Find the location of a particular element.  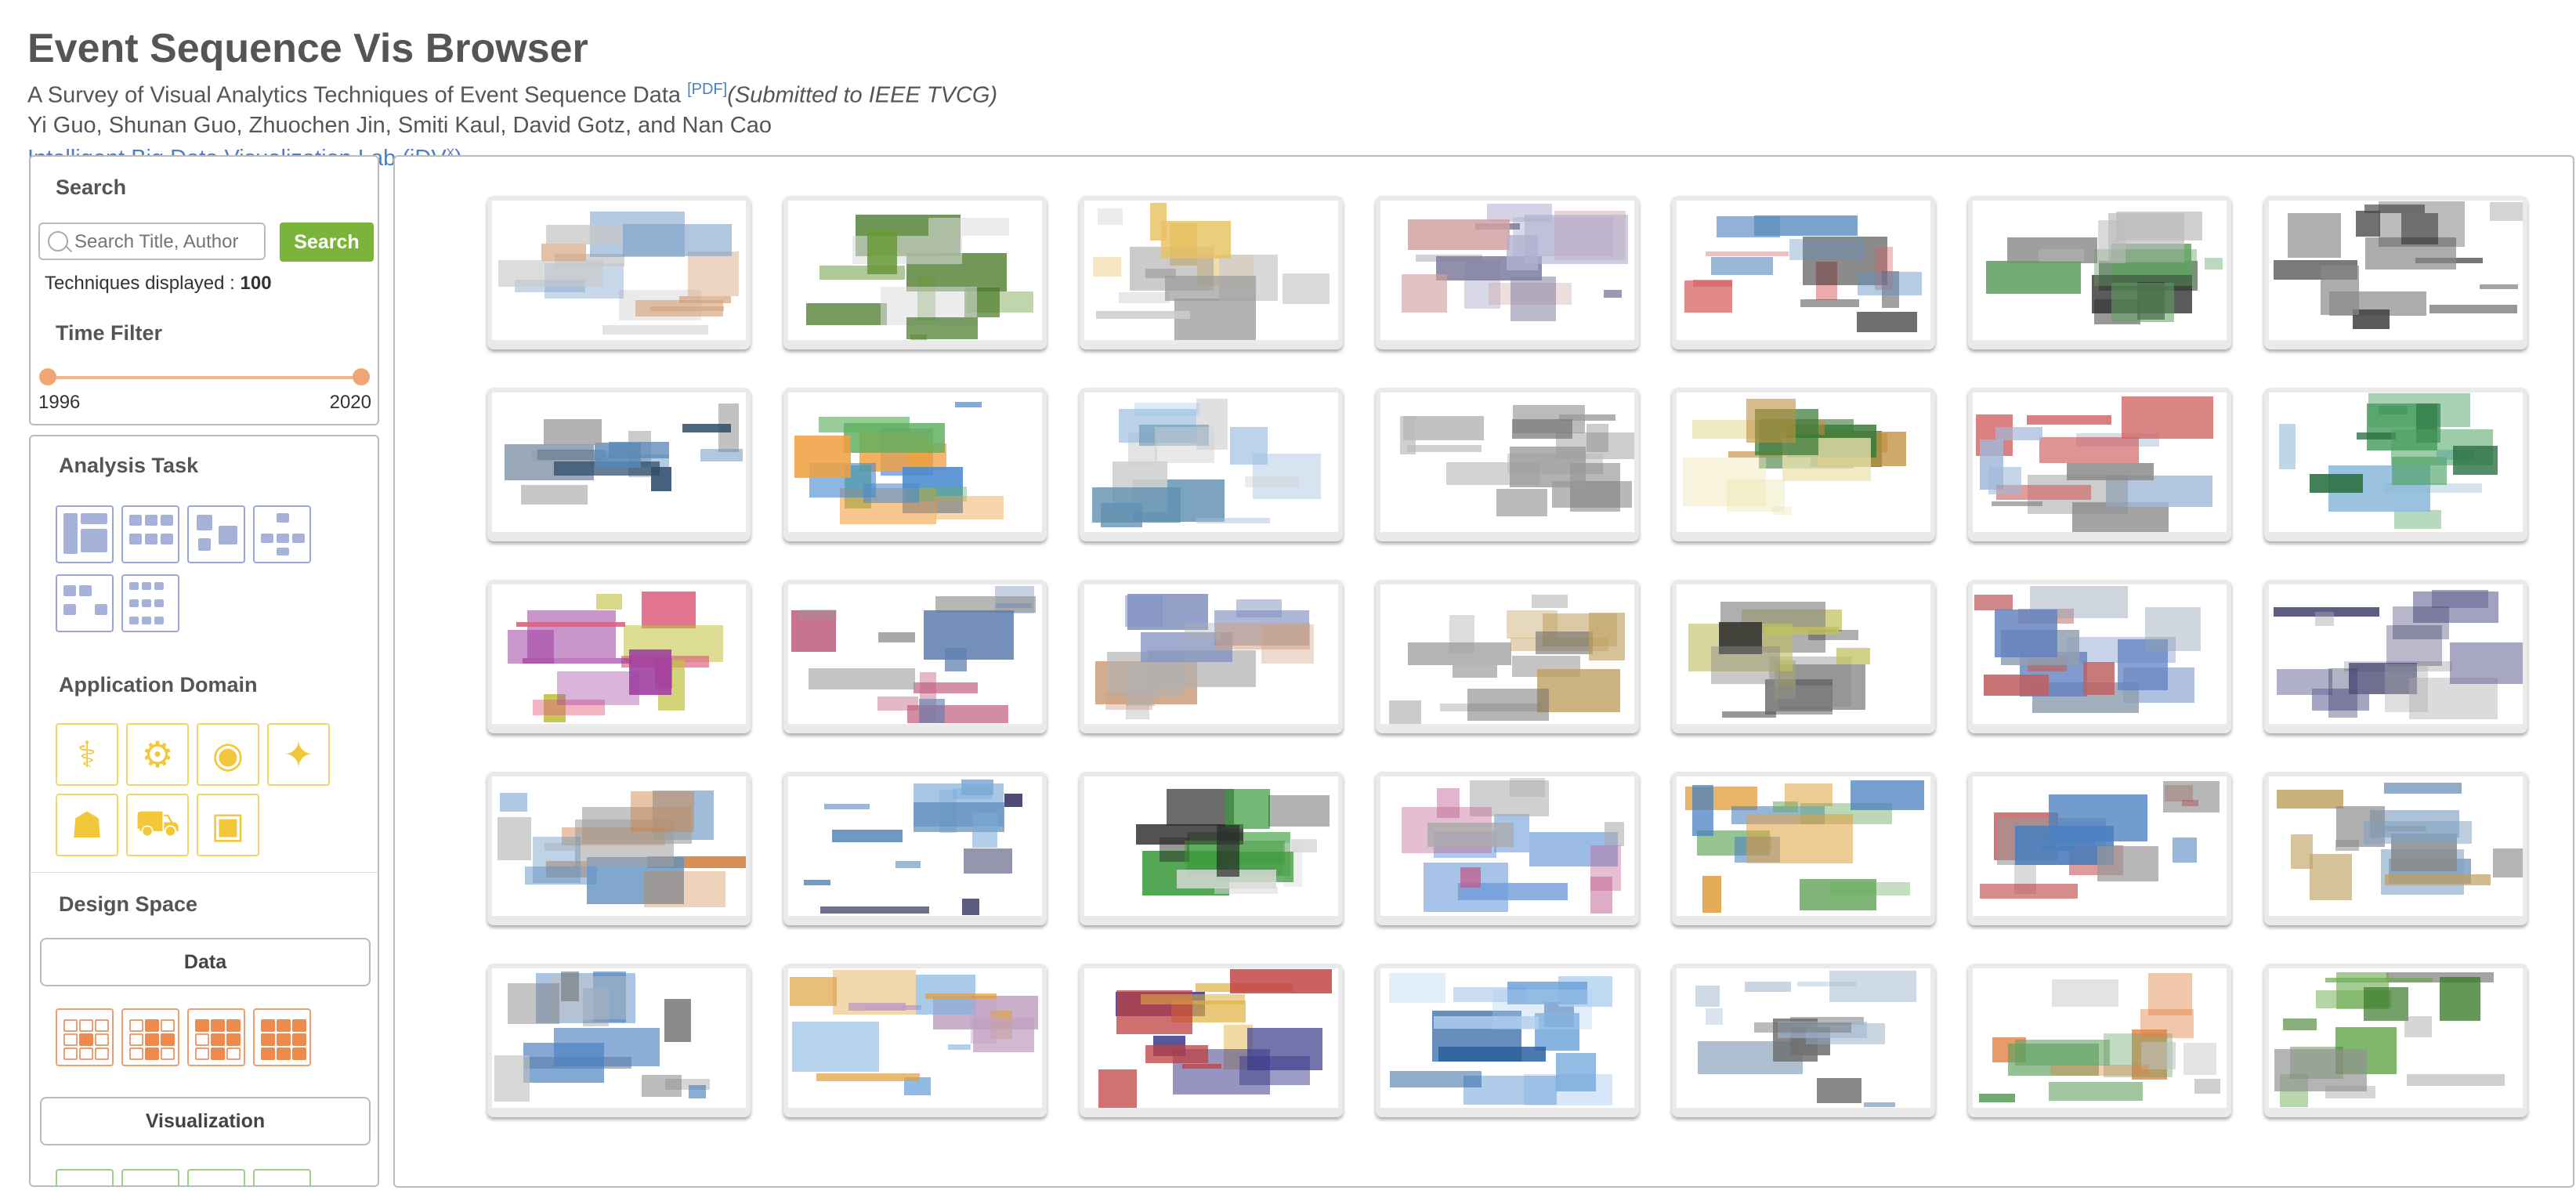

task-compare-icon is located at coordinates (150, 603).